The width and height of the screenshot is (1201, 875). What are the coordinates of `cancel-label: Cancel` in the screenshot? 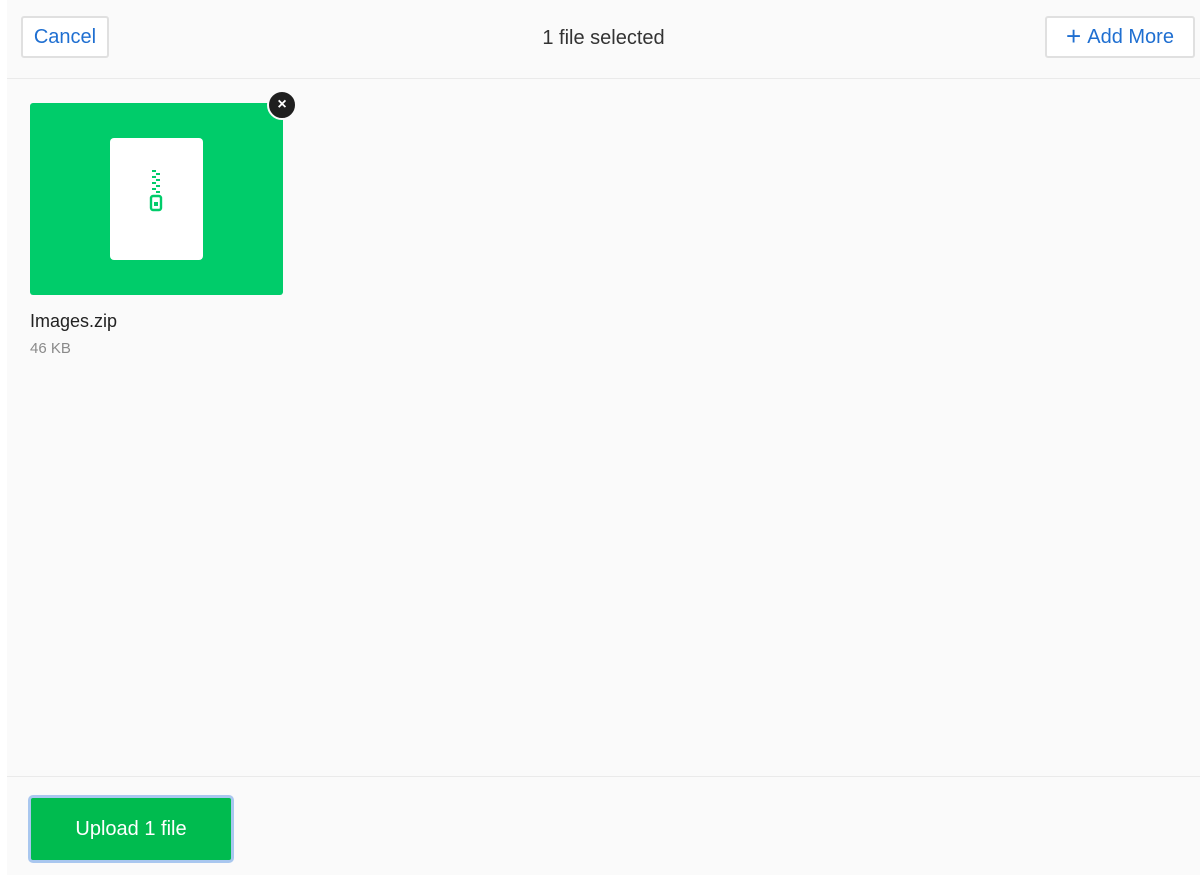 It's located at (65, 37).